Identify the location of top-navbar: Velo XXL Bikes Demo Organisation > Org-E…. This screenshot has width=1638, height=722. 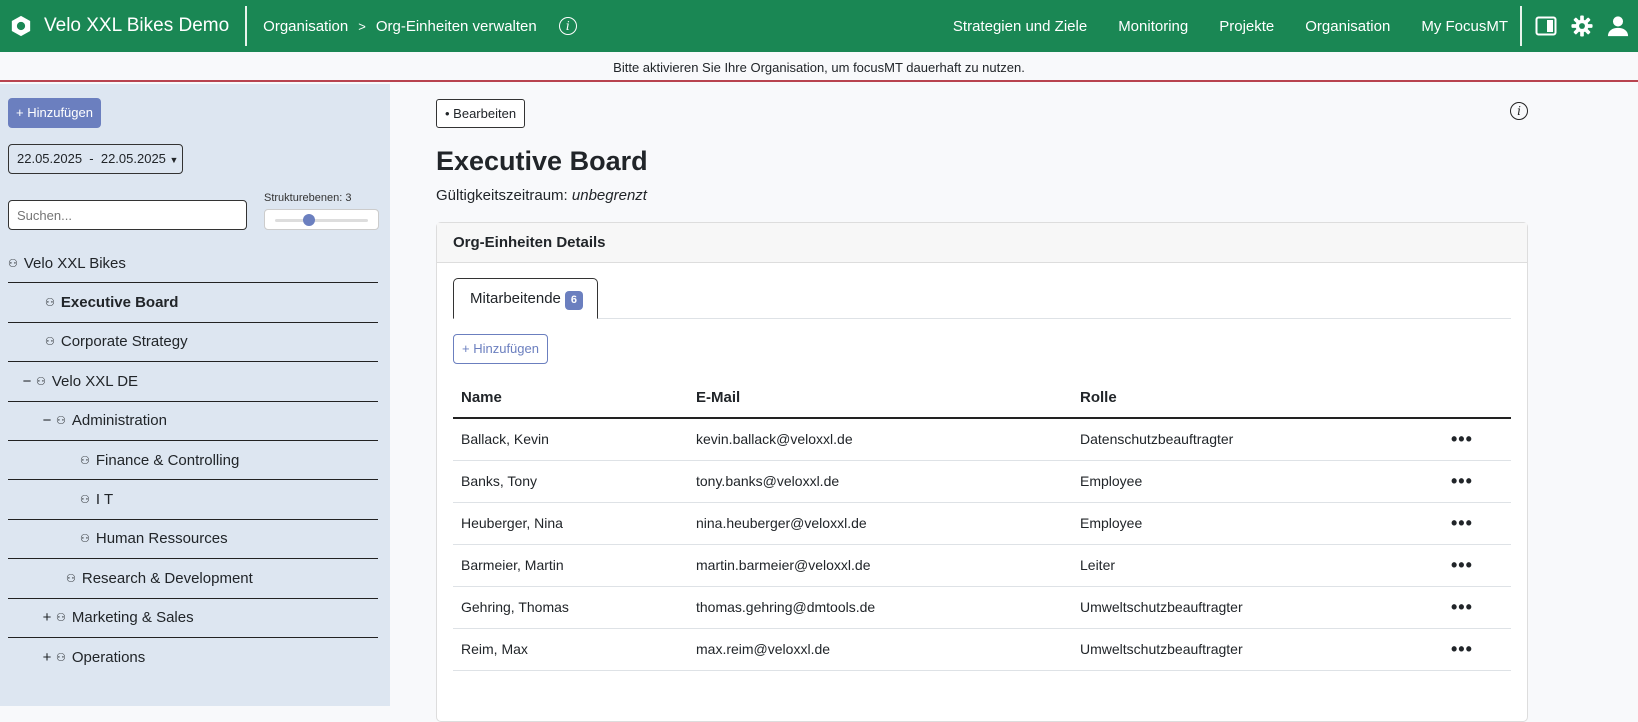
(819, 26).